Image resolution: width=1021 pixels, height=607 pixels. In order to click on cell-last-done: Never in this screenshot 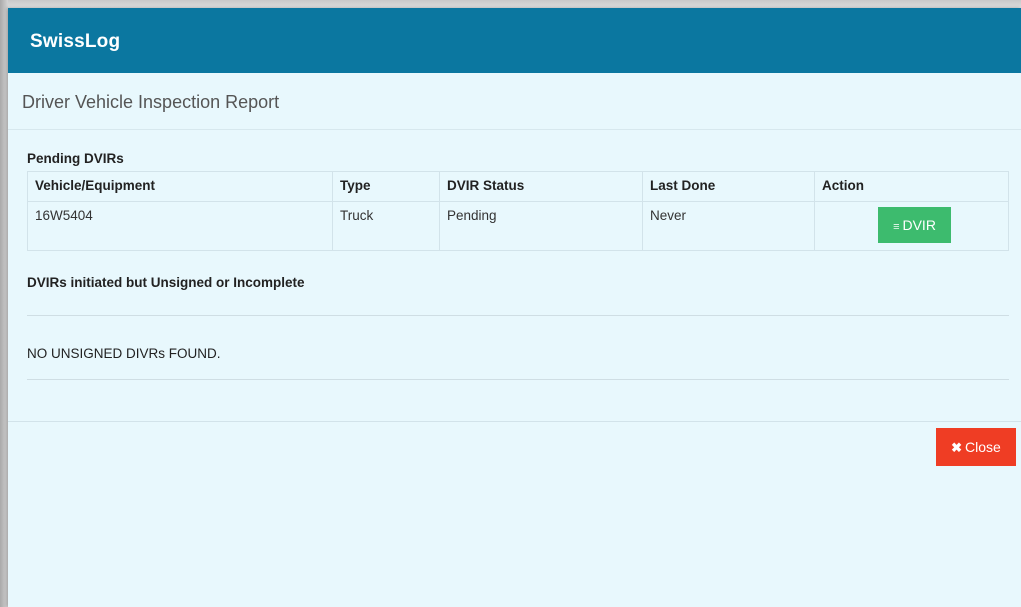, I will do `click(728, 226)`.